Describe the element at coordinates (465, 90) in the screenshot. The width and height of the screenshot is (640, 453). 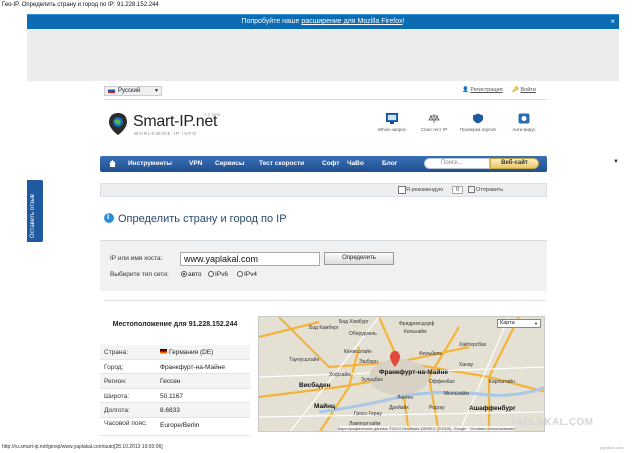
I see `user-icon: 👤` at that location.